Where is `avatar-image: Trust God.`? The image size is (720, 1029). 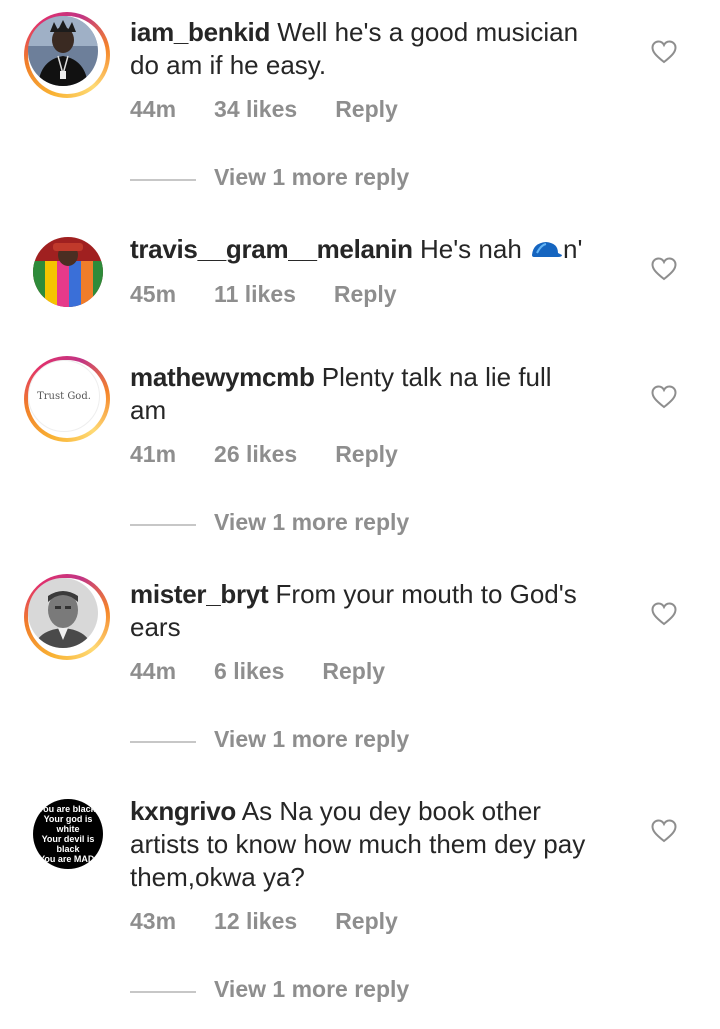
avatar-image: Trust God. is located at coordinates (64, 396).